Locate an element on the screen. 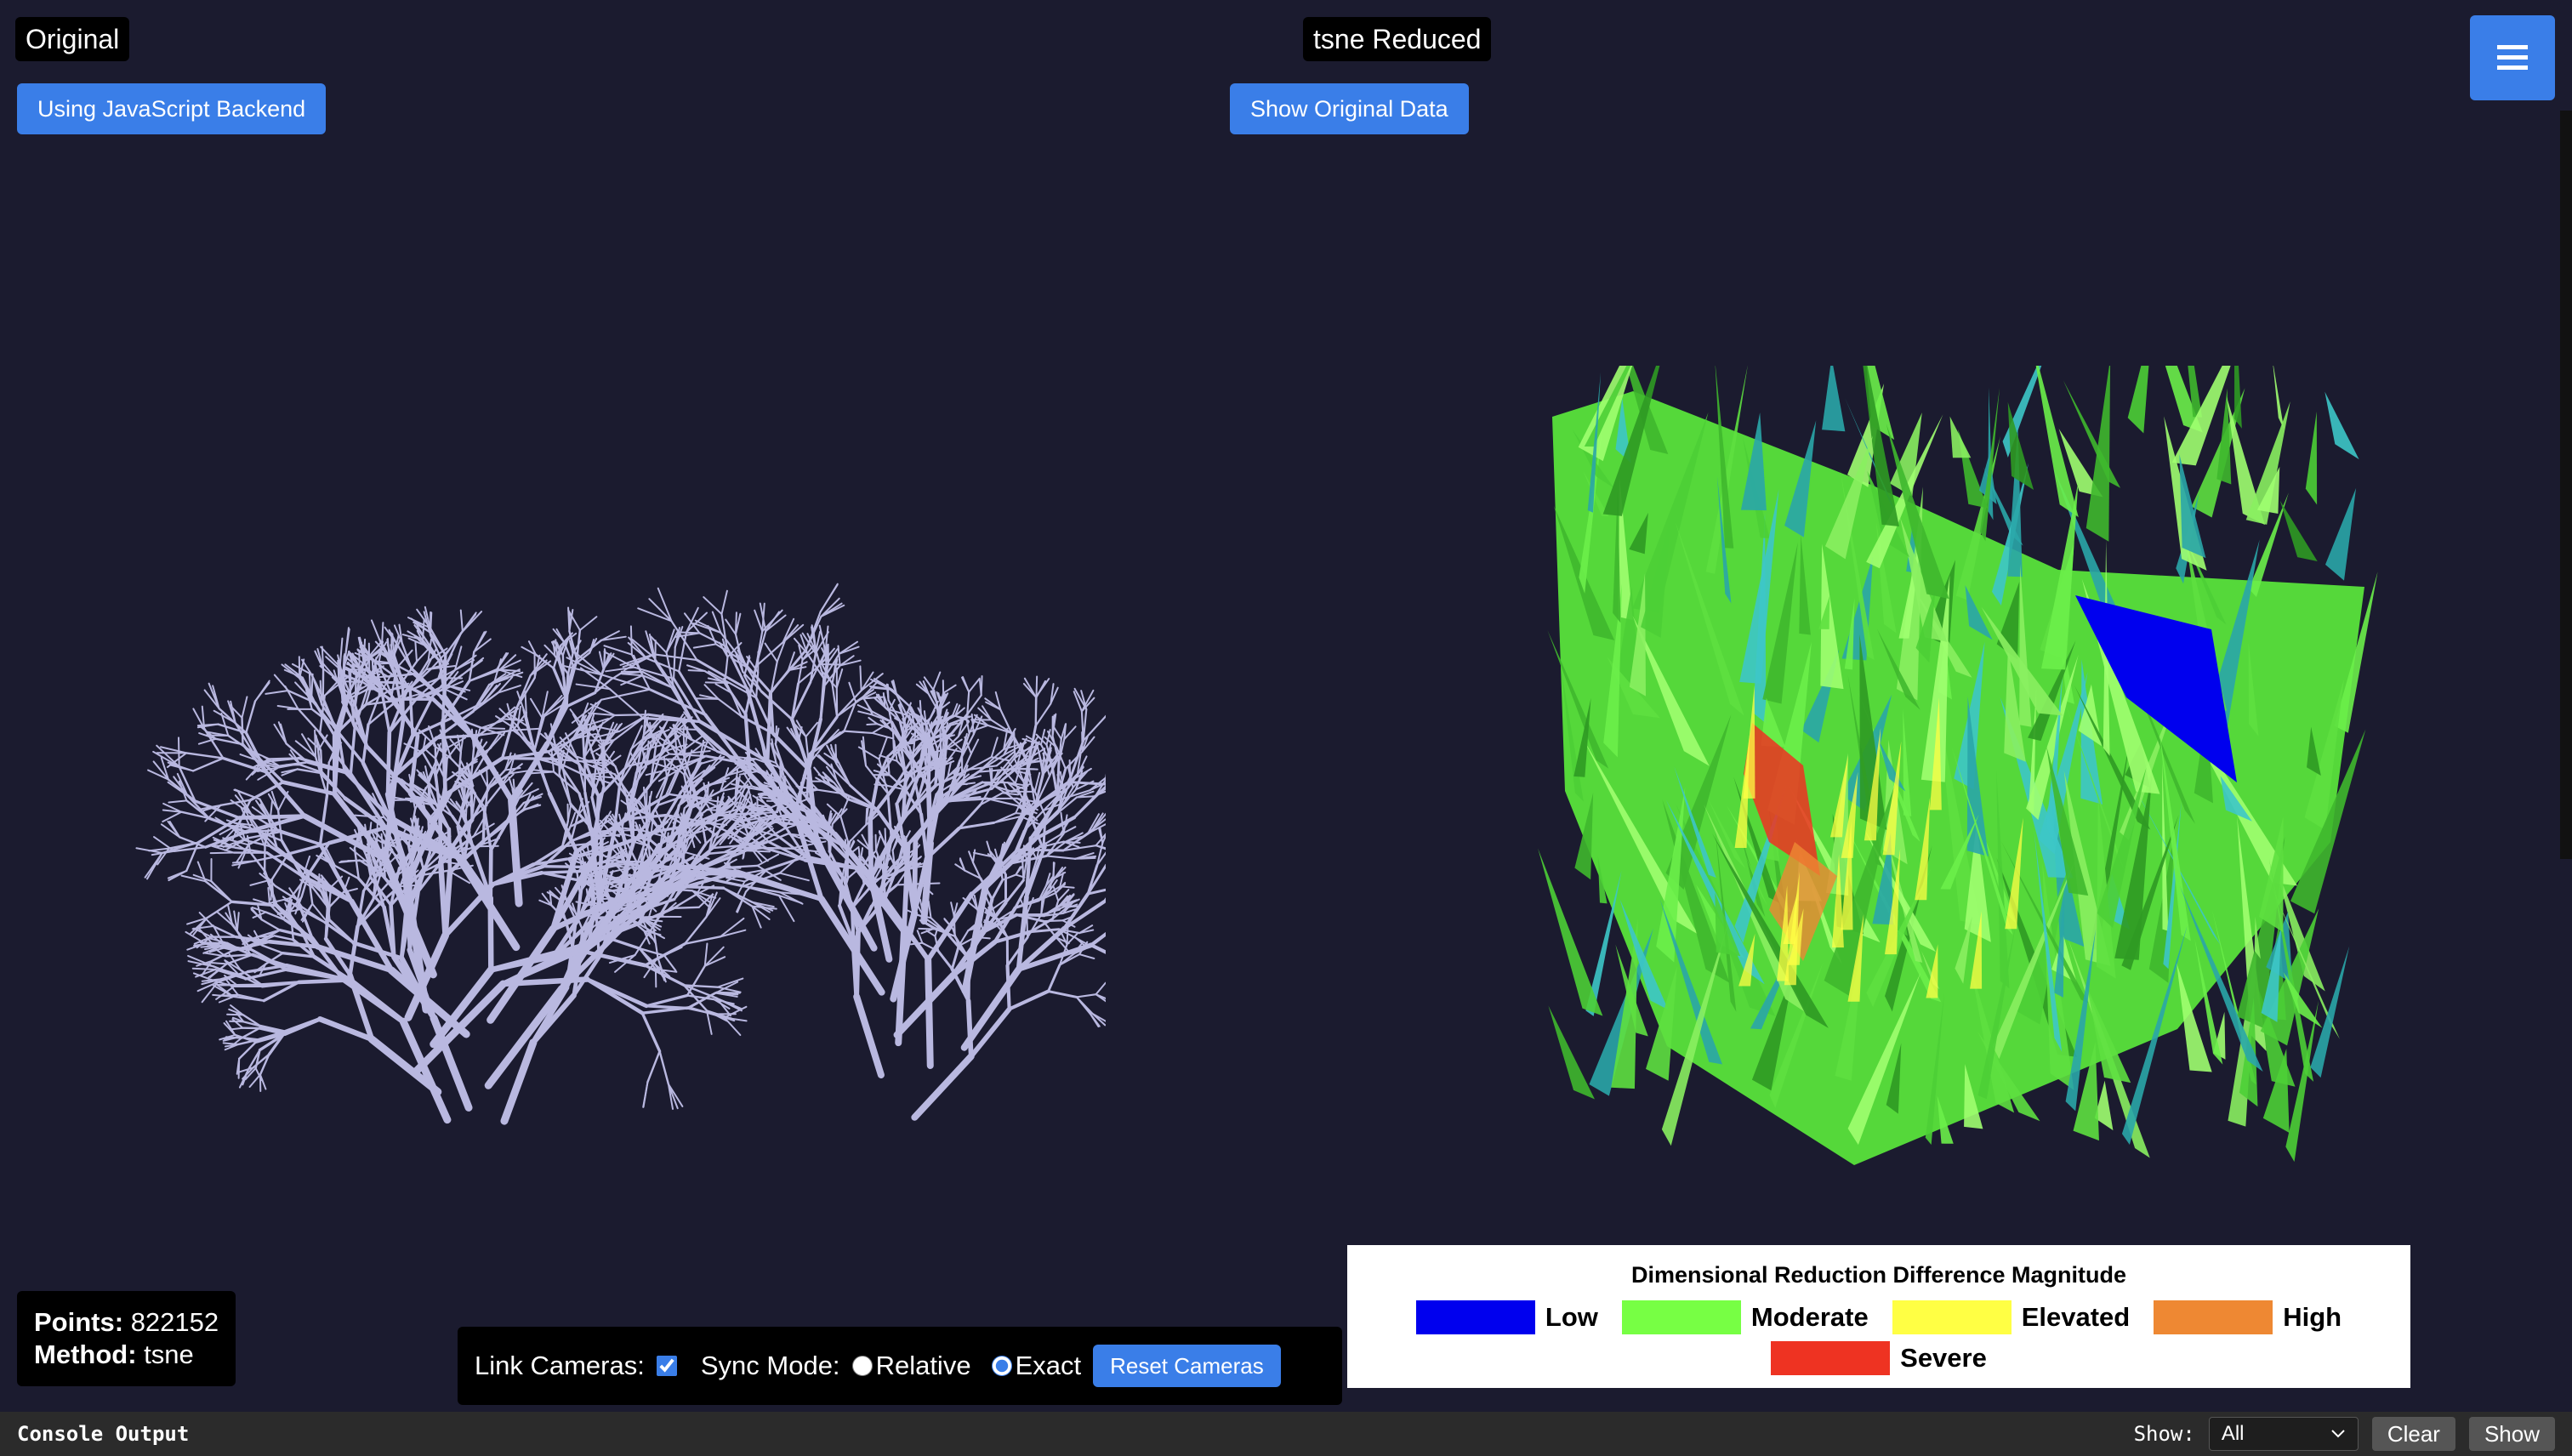 The width and height of the screenshot is (2572, 1456). legend-label: Elevated is located at coordinates (2076, 1317).